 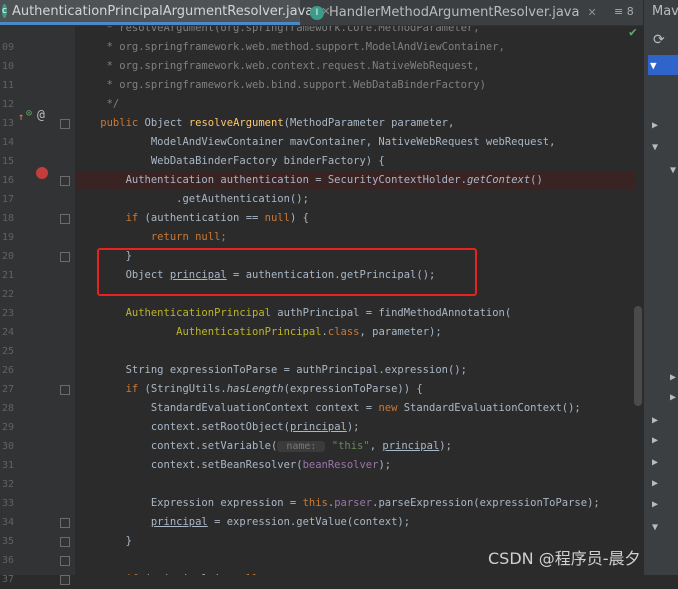 I want to click on code-token: if, so click(x=110, y=218).